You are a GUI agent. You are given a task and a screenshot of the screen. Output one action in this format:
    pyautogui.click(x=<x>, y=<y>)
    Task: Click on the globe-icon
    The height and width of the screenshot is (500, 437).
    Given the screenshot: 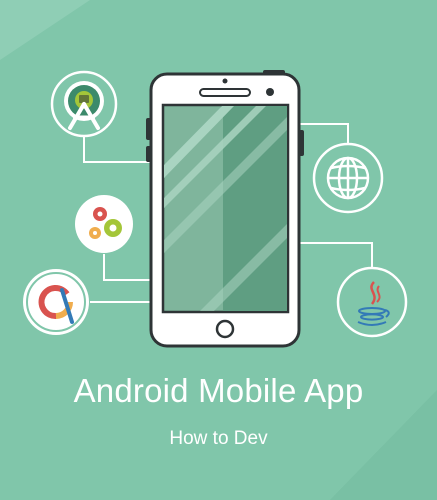 What is the action you would take?
    pyautogui.click(x=348, y=178)
    